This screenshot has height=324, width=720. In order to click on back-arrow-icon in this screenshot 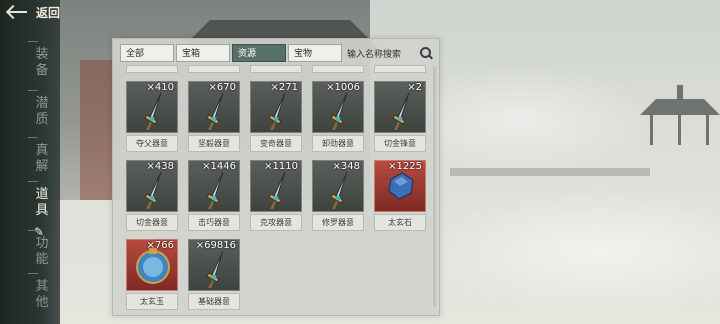, I will do `click(17, 12)`.